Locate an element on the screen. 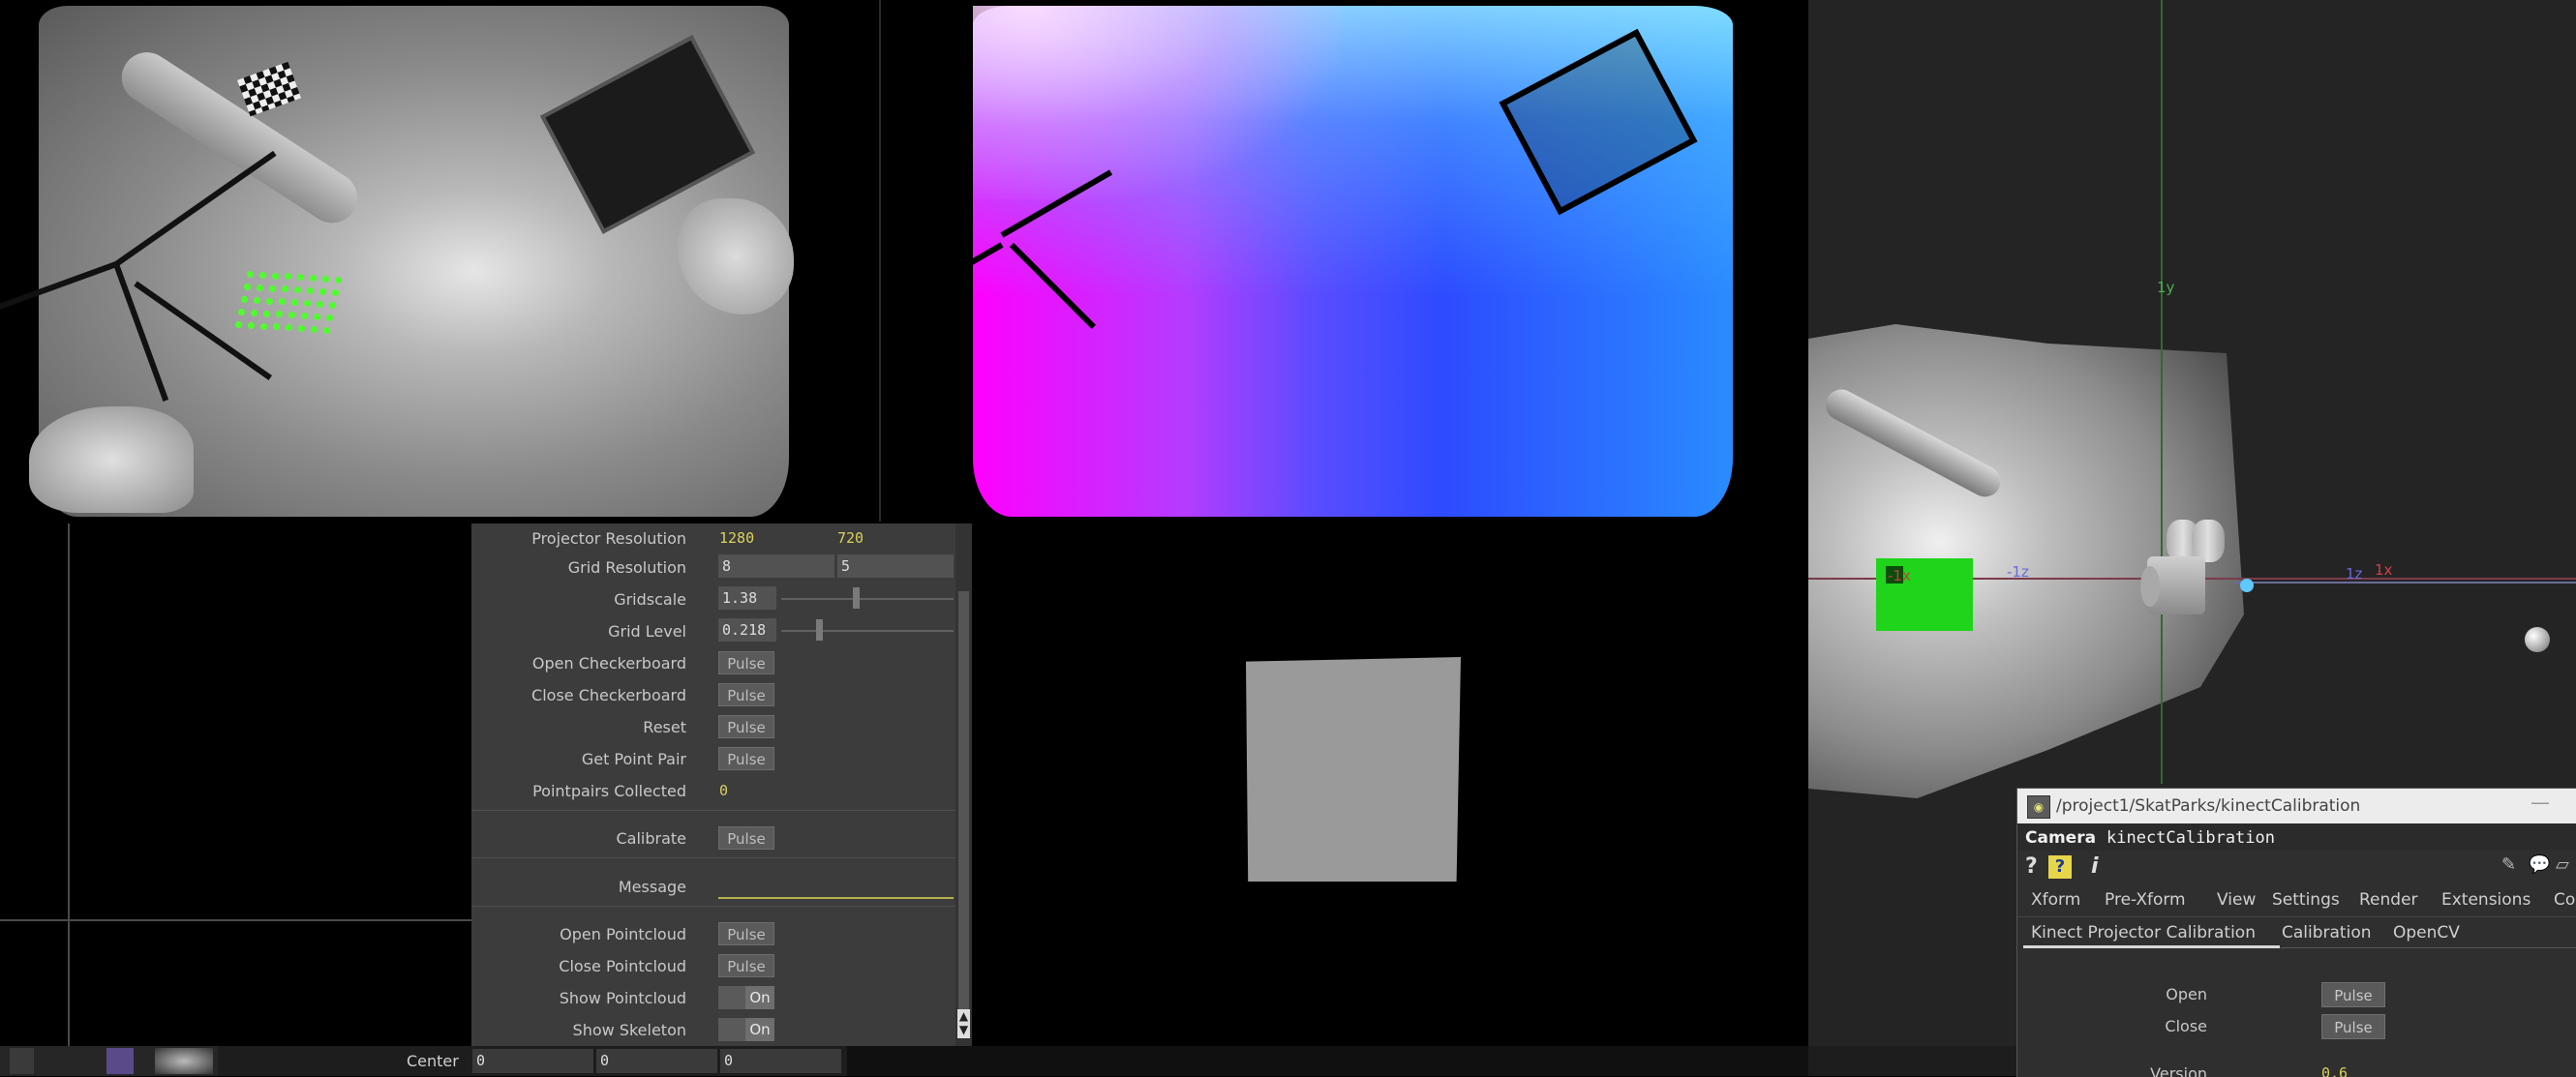 This screenshot has width=2576, height=1077. get-point-pair-pulse-button: Pulse is located at coordinates (746, 758).